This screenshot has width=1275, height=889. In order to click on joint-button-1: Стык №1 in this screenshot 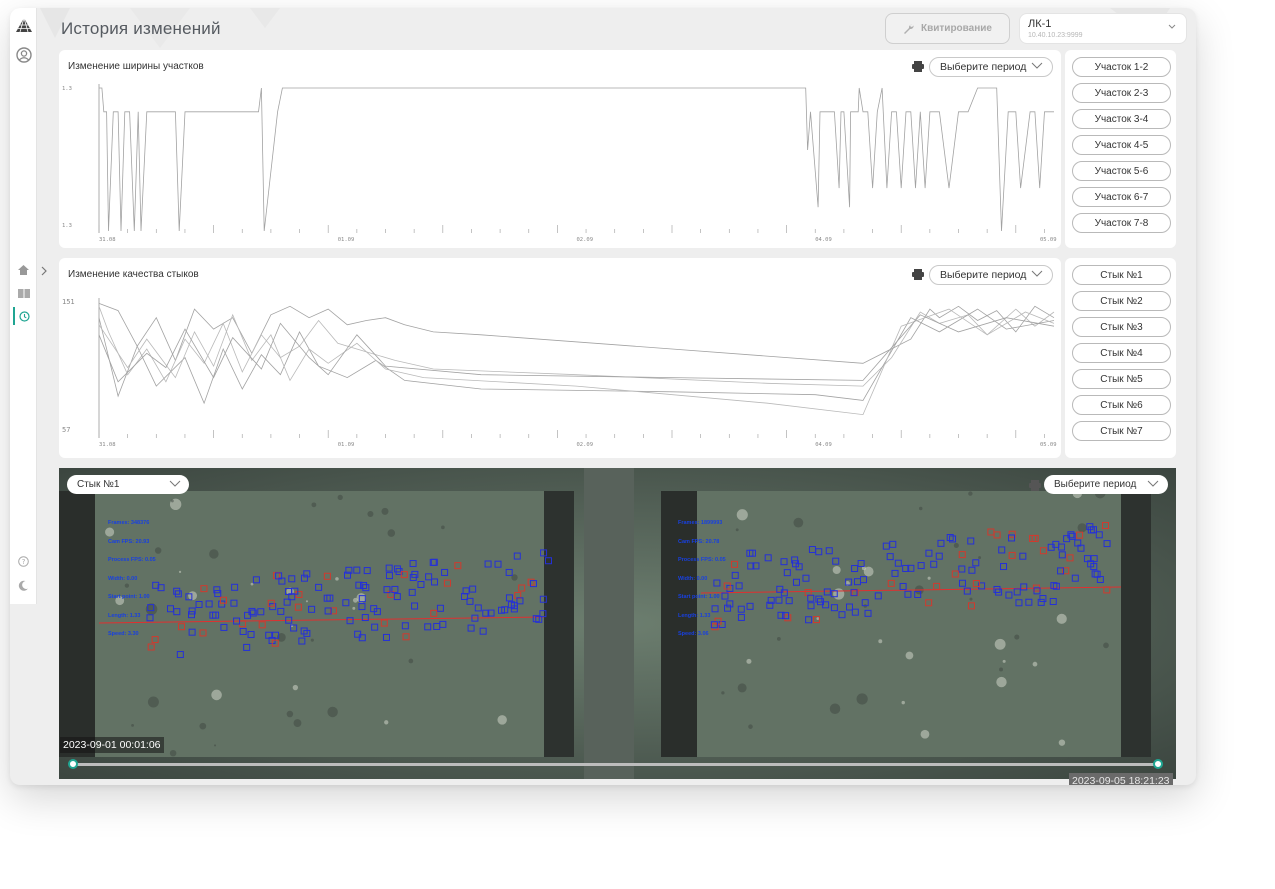, I will do `click(1121, 275)`.